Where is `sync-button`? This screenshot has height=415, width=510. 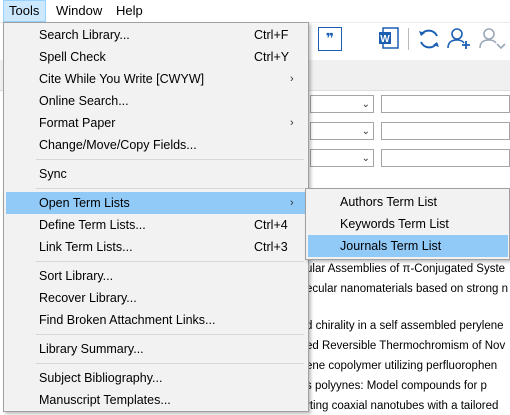 sync-button is located at coordinates (429, 39).